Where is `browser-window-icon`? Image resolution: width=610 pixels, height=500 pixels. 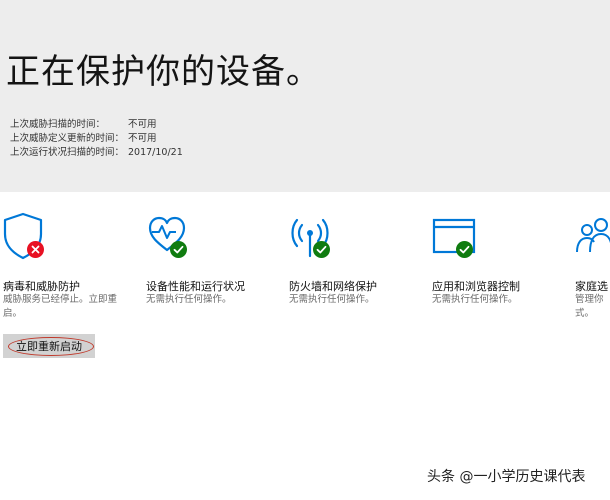
browser-window-icon is located at coordinates (457, 236).